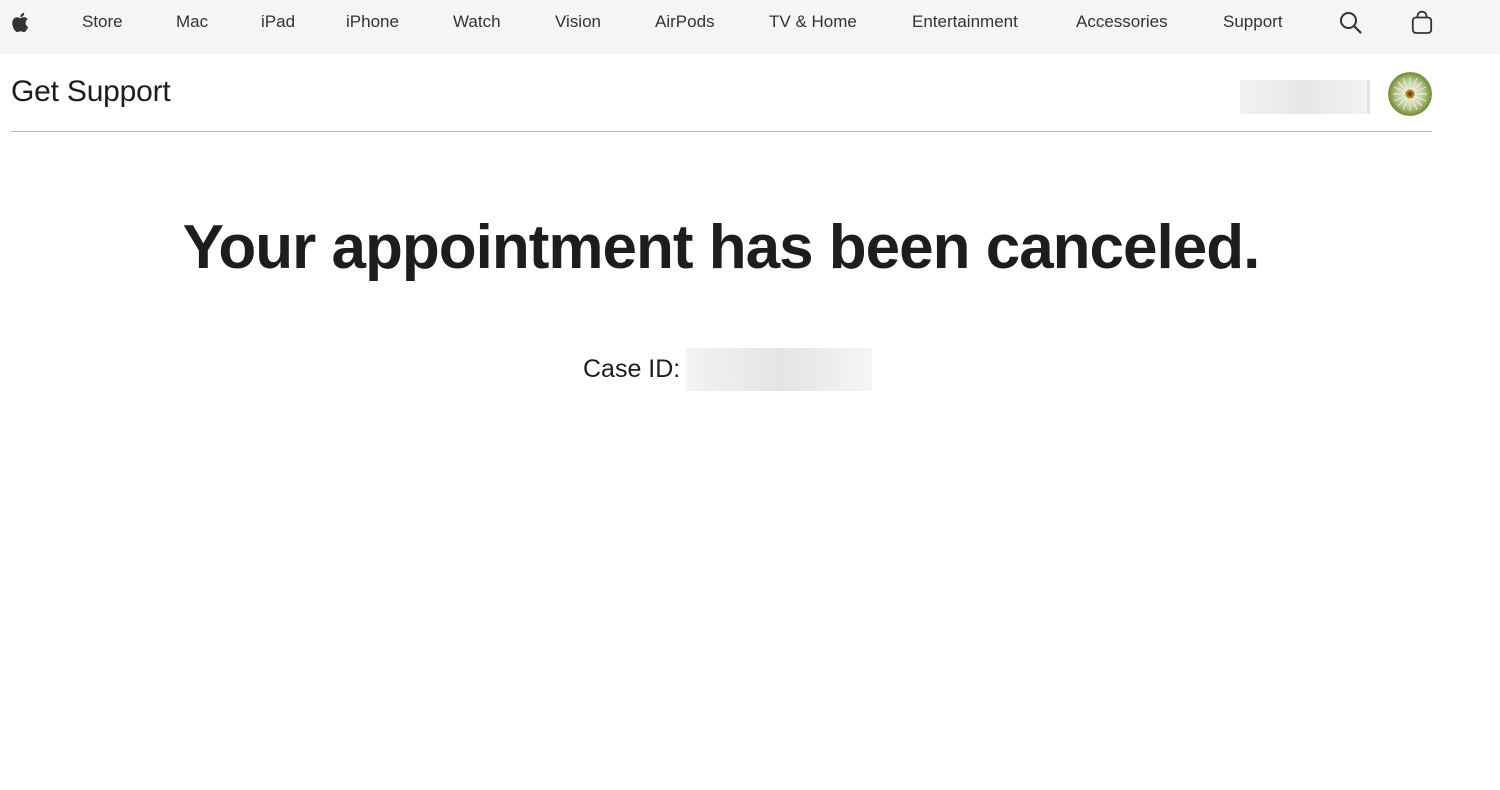 Image resolution: width=1500 pixels, height=790 pixels. What do you see at coordinates (1122, 22) in the screenshot?
I see `nav-item-accessories: Accessories` at bounding box center [1122, 22].